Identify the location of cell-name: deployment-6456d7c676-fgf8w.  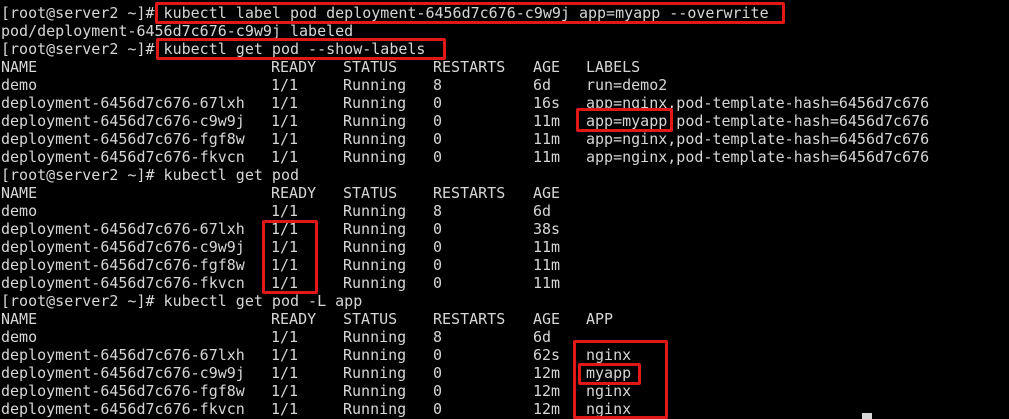
(123, 391).